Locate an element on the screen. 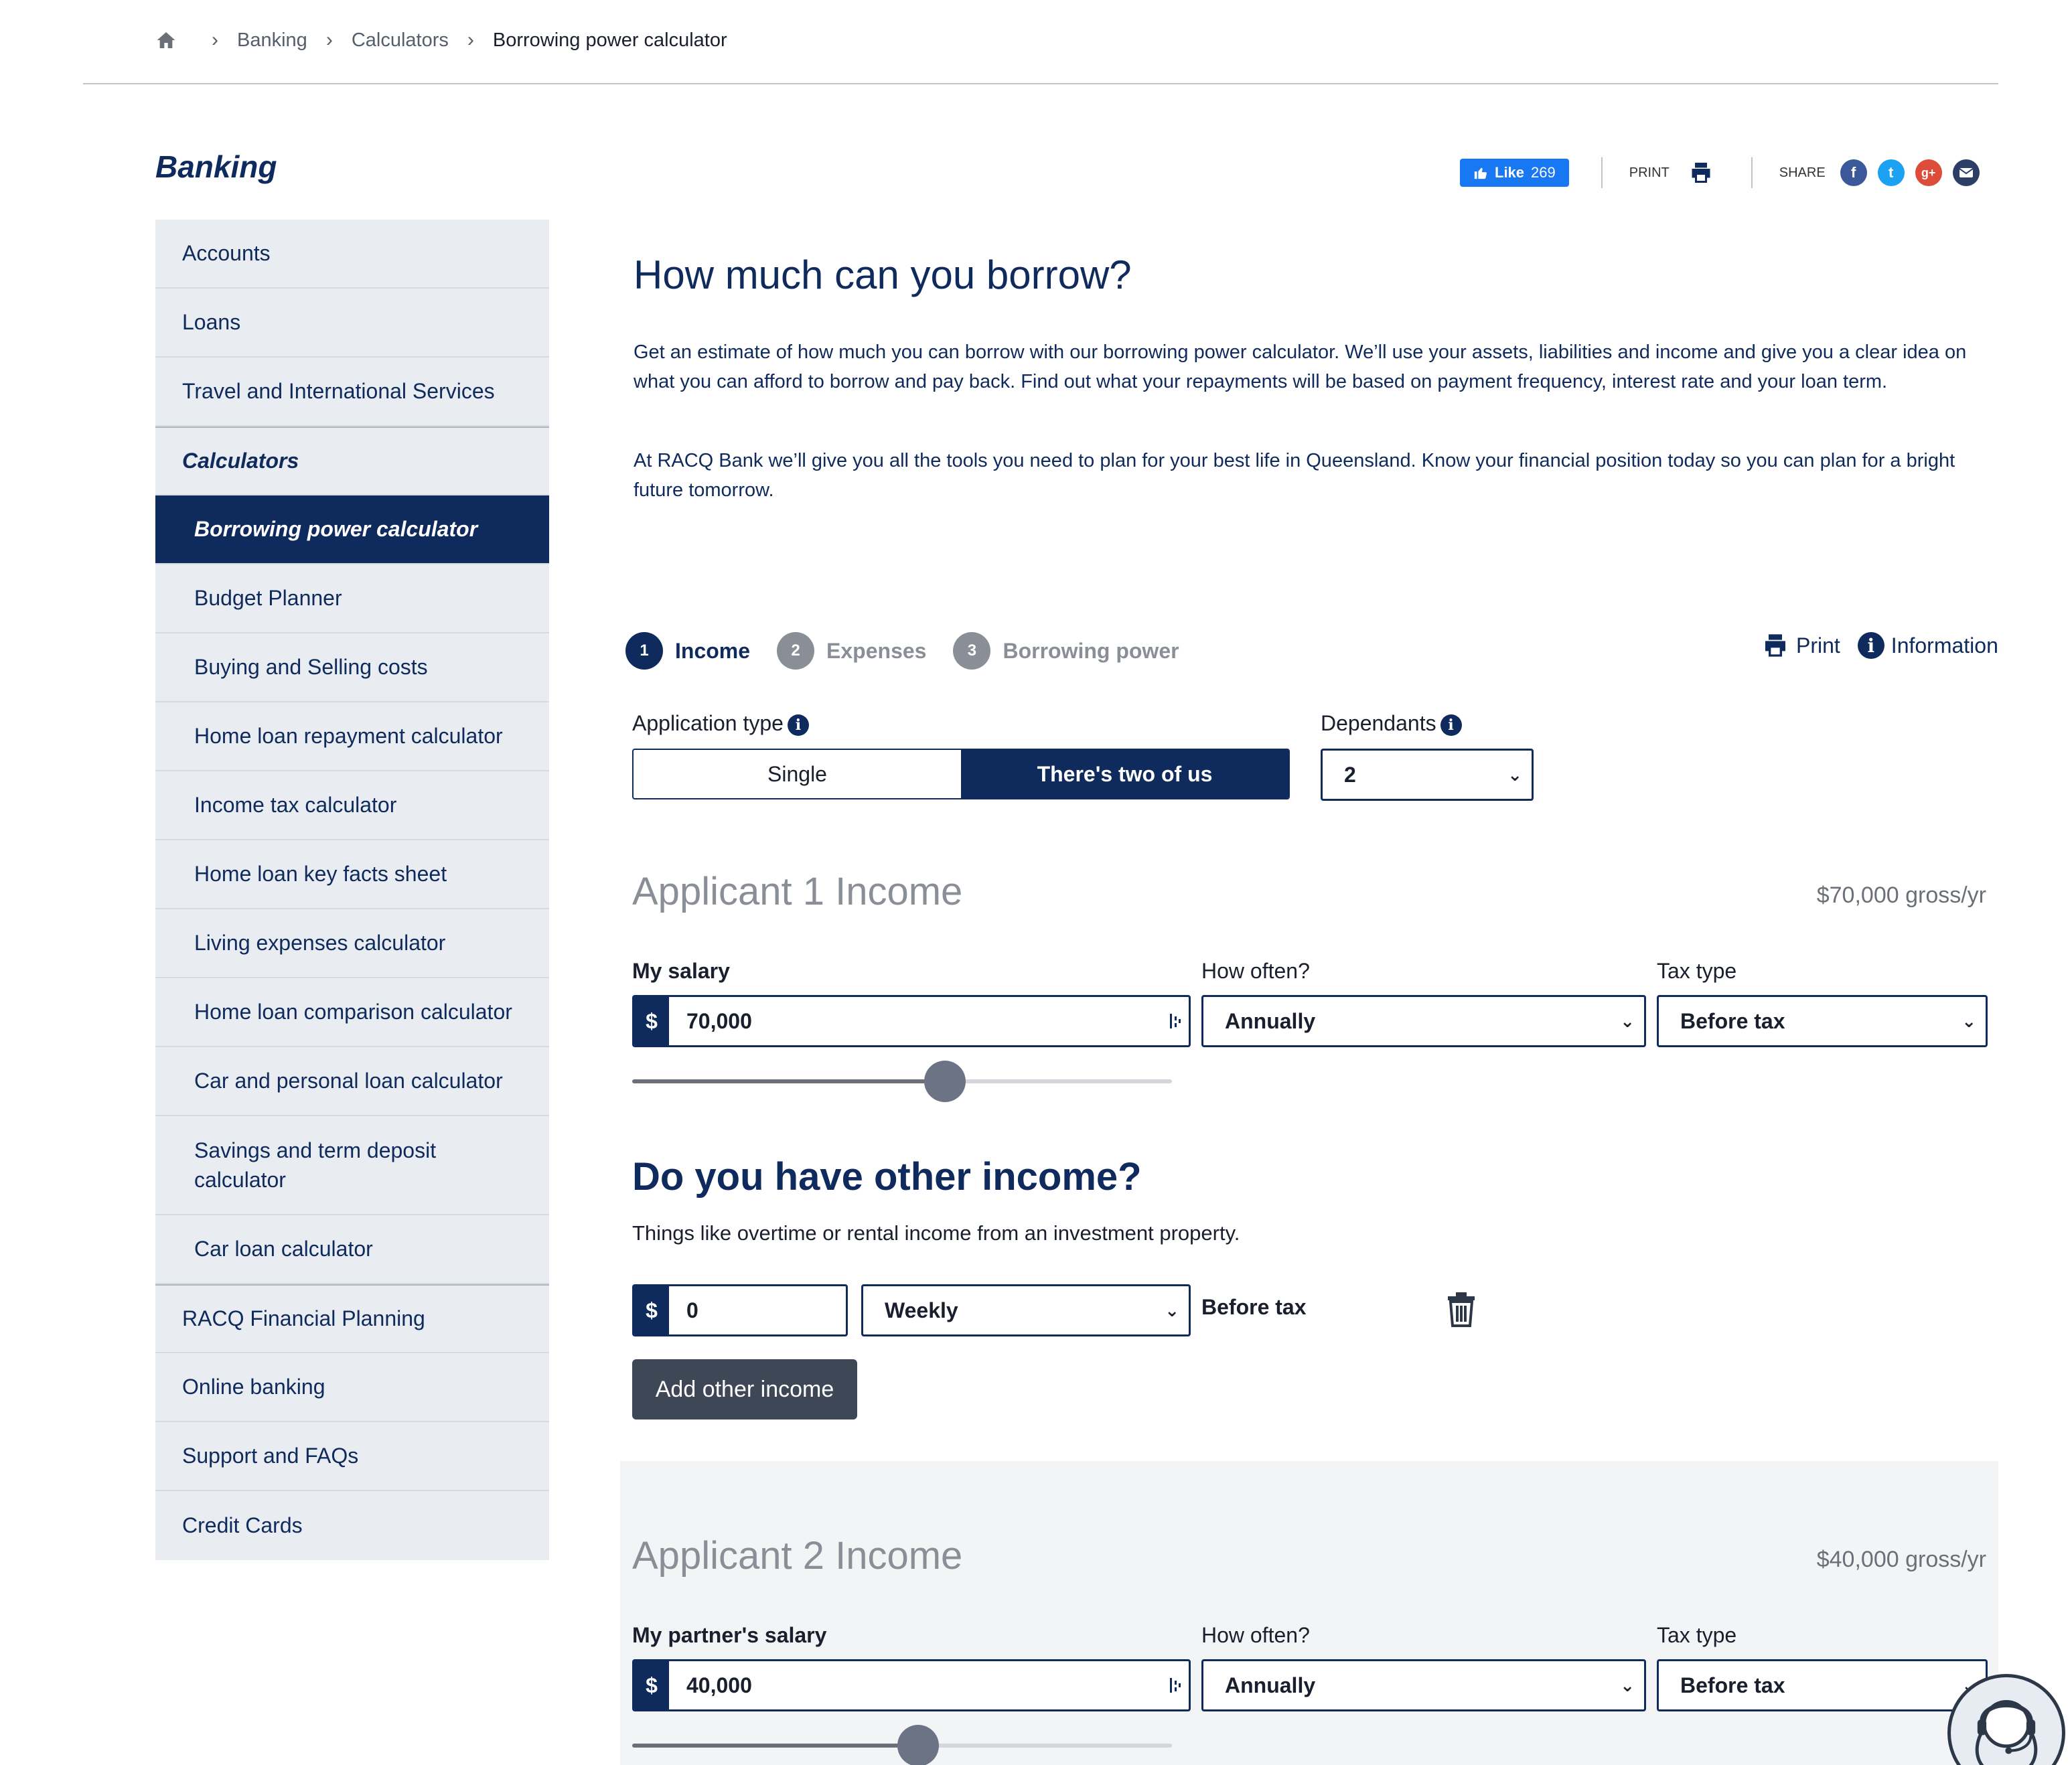  sidebar-item-financial-planning: RACQ Financial Planning is located at coordinates (352, 1318).